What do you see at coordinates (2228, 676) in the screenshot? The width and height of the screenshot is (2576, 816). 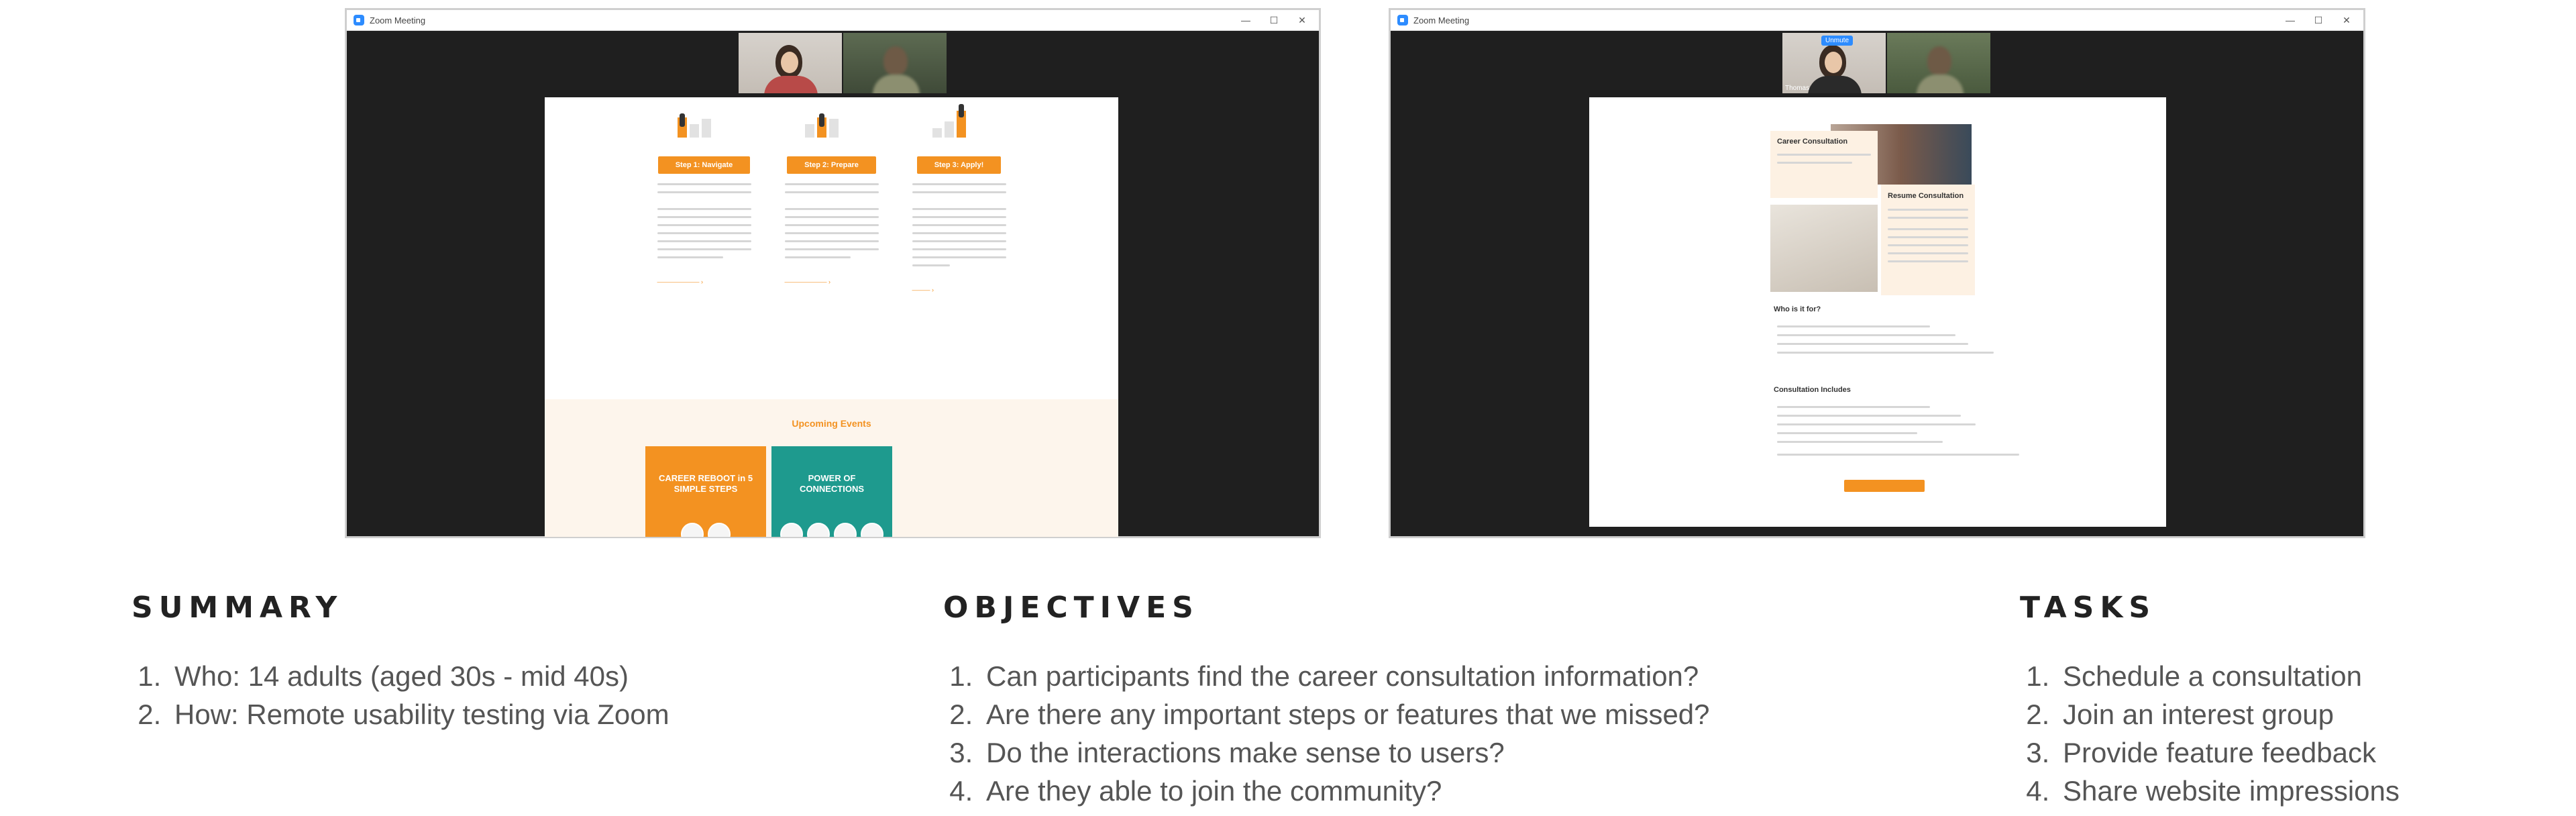 I see `list-item: Schedule a consultation` at bounding box center [2228, 676].